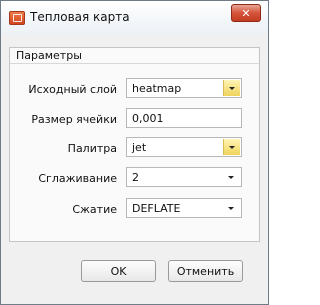 The width and height of the screenshot is (320, 305). I want to click on compression-combo: DEFLATE, so click(184, 208).